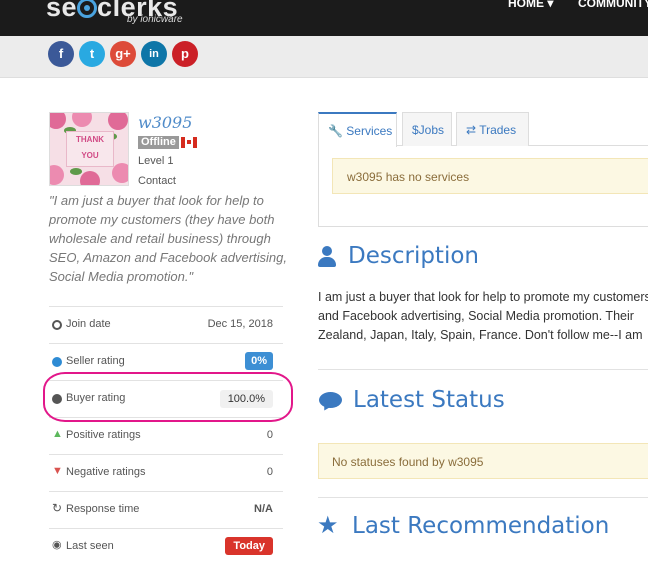  I want to click on blue-dot-icon, so click(57, 362).